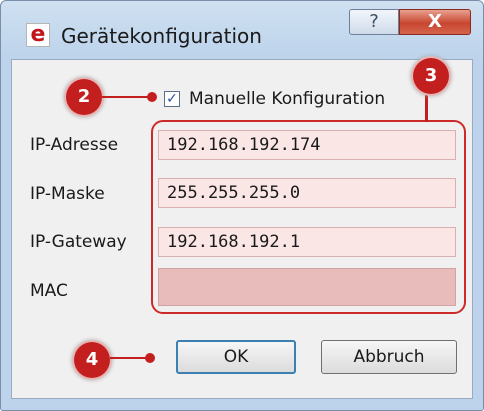 The height and width of the screenshot is (411, 484). Describe the element at coordinates (78, 242) in the screenshot. I see `ip-gateway-label: IP-Gateway` at that location.